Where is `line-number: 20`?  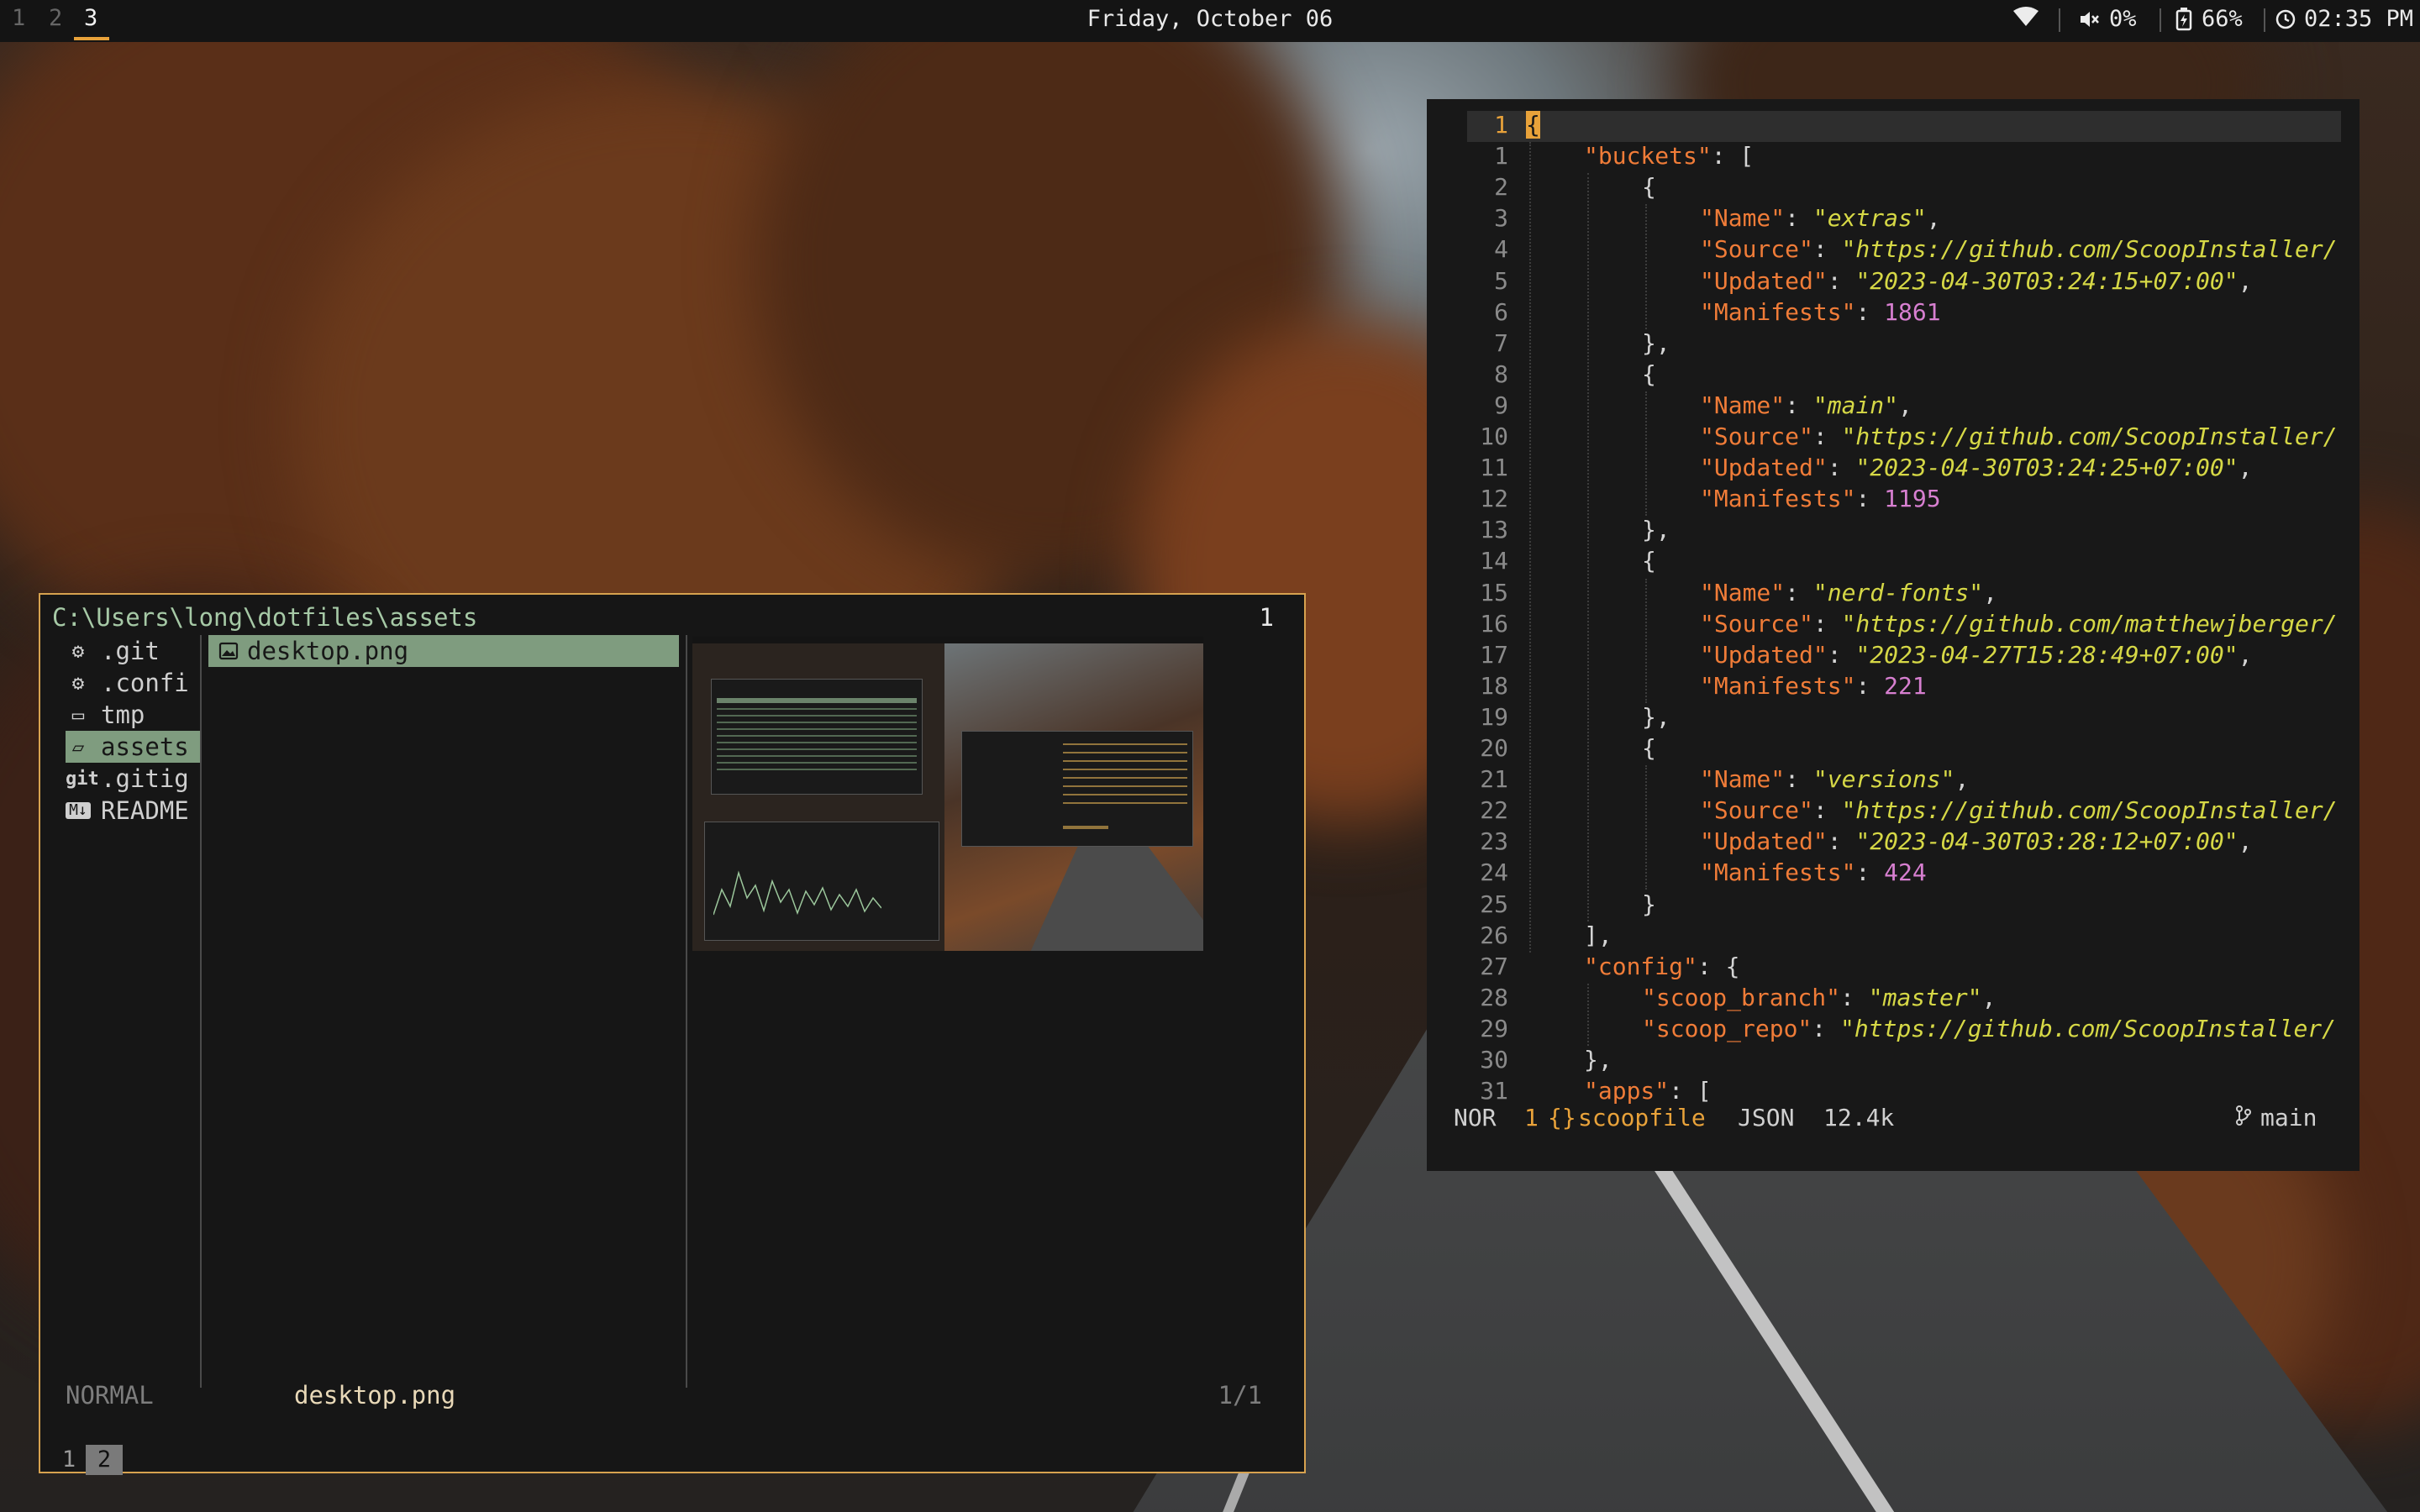 line-number: 20 is located at coordinates (1494, 748).